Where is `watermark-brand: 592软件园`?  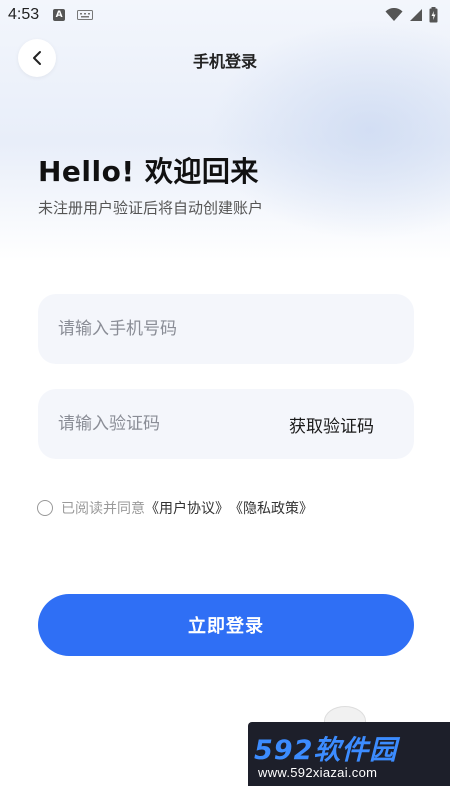 watermark-brand: 592软件园 is located at coordinates (326, 750).